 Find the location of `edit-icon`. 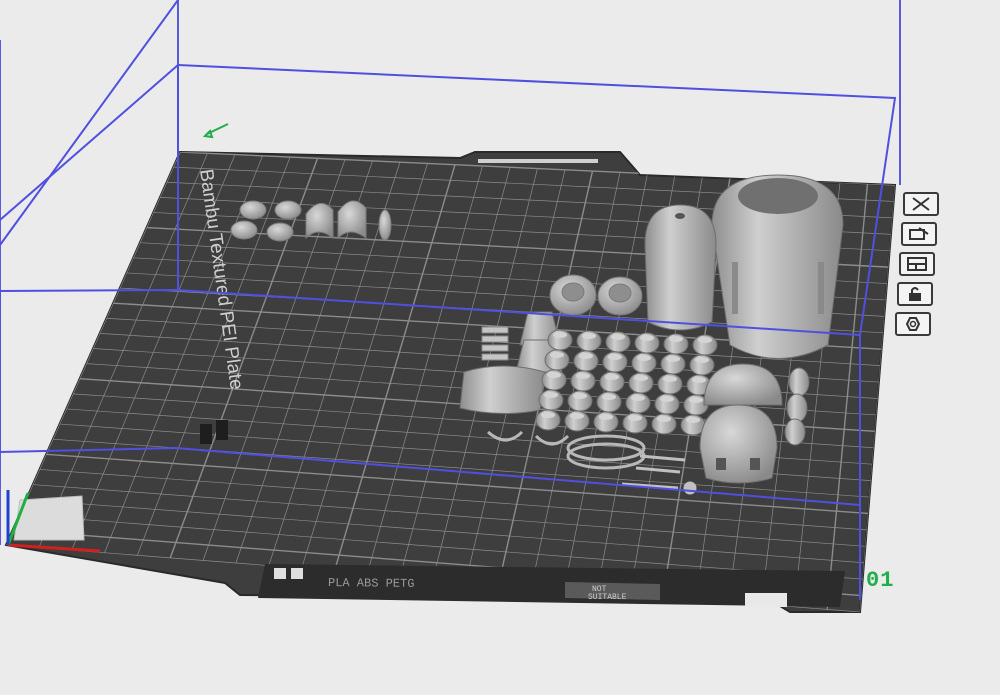

edit-icon is located at coordinates (215, 131).